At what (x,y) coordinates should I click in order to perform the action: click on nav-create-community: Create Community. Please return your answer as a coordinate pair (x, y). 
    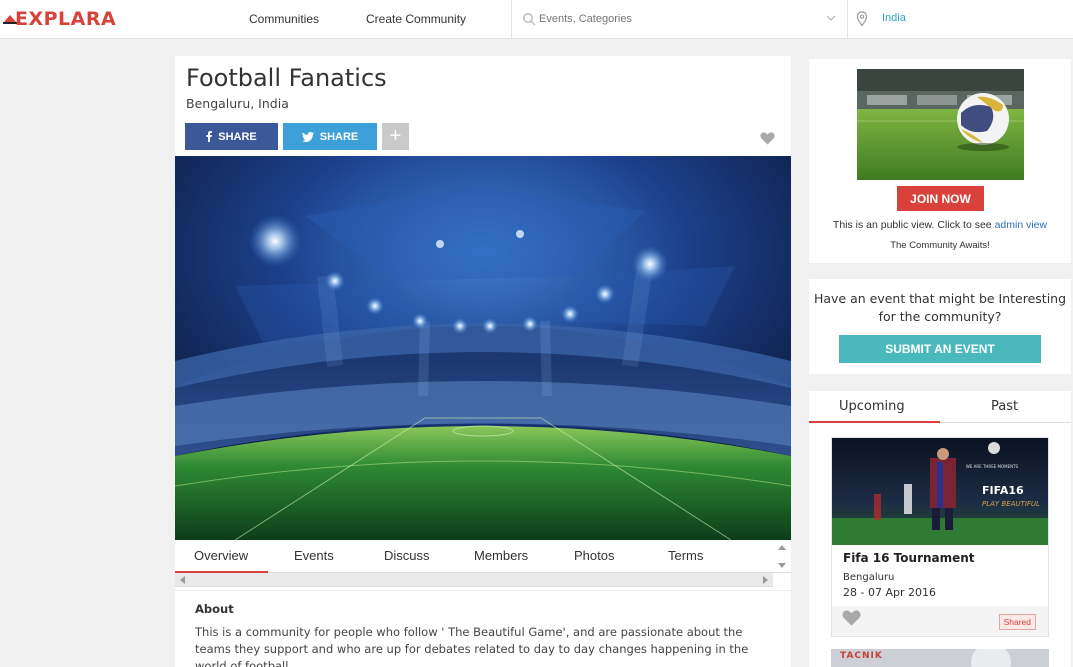
    Looking at the image, I should click on (416, 19).